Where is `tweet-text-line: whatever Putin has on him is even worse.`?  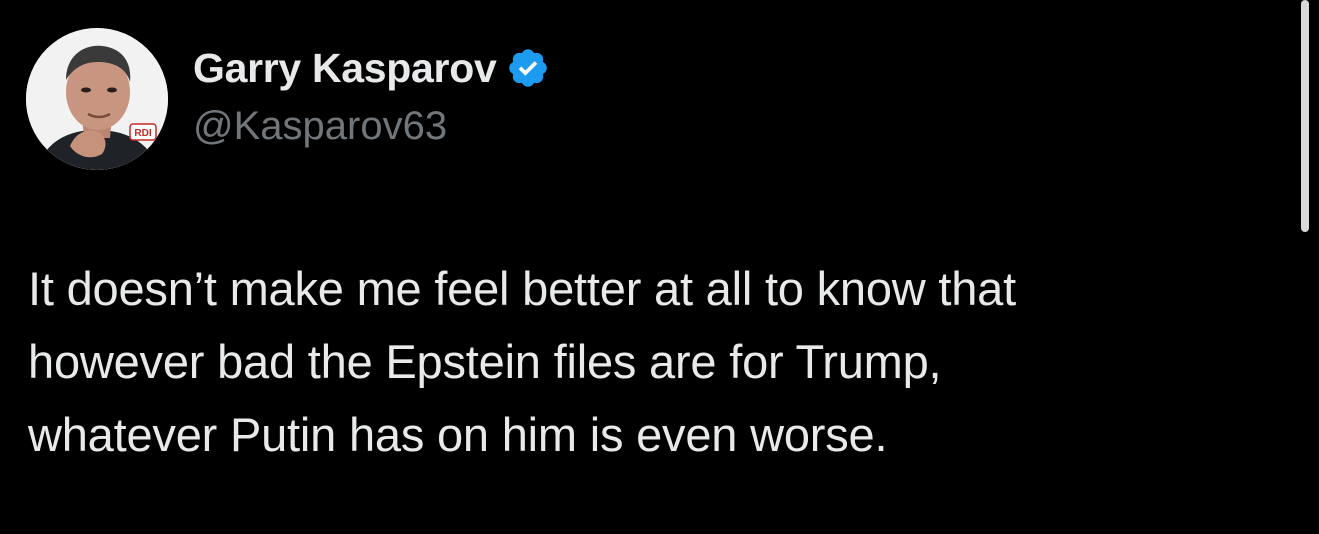 tweet-text-line: whatever Putin has on him is even worse. is located at coordinates (458, 434).